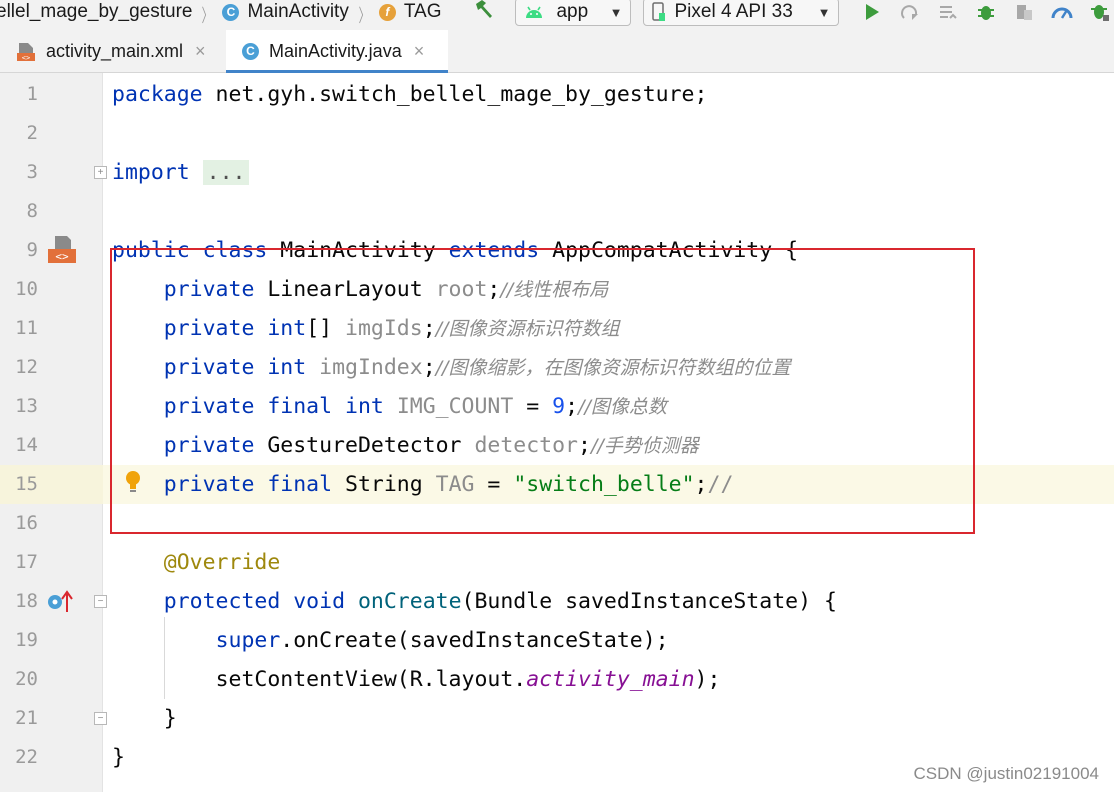  What do you see at coordinates (26, 523) in the screenshot?
I see `line-number: 16` at bounding box center [26, 523].